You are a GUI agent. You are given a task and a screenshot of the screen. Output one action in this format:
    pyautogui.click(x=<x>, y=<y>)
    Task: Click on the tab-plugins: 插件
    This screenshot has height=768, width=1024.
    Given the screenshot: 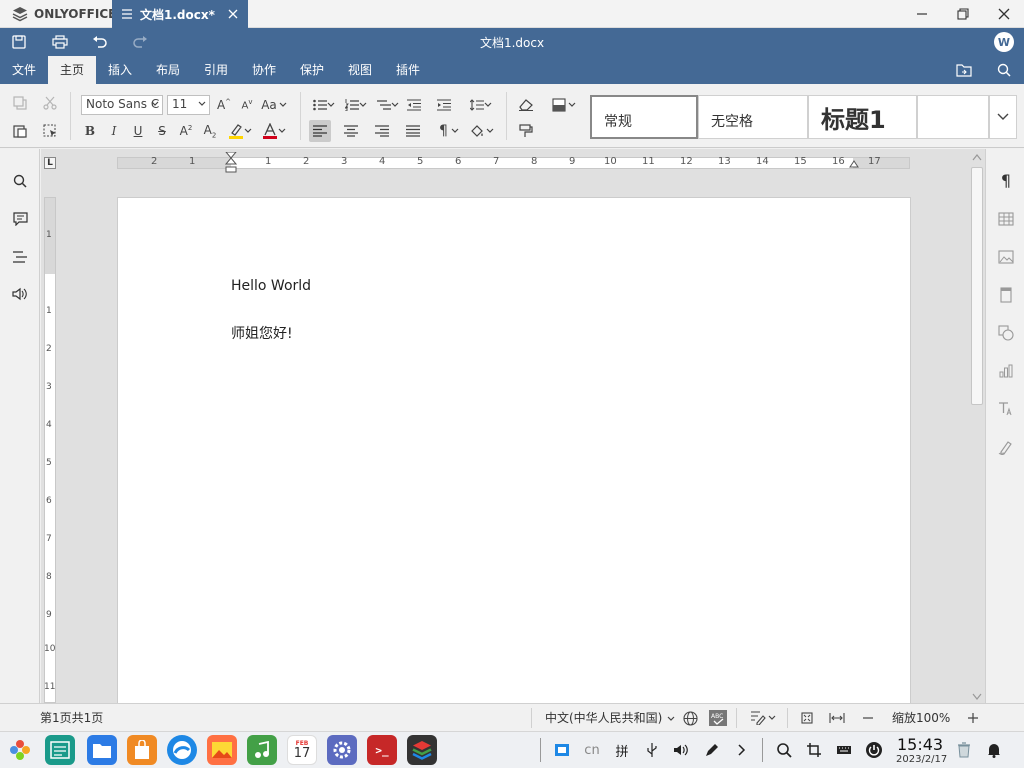 What is the action you would take?
    pyautogui.click(x=408, y=70)
    